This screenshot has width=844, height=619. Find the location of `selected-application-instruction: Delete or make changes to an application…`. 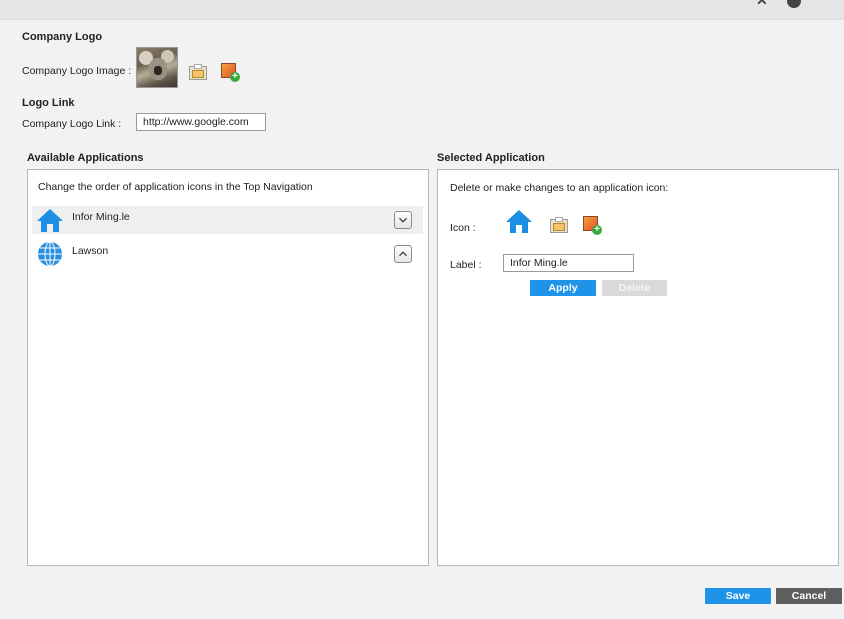

selected-application-instruction: Delete or make changes to an application… is located at coordinates (559, 188).